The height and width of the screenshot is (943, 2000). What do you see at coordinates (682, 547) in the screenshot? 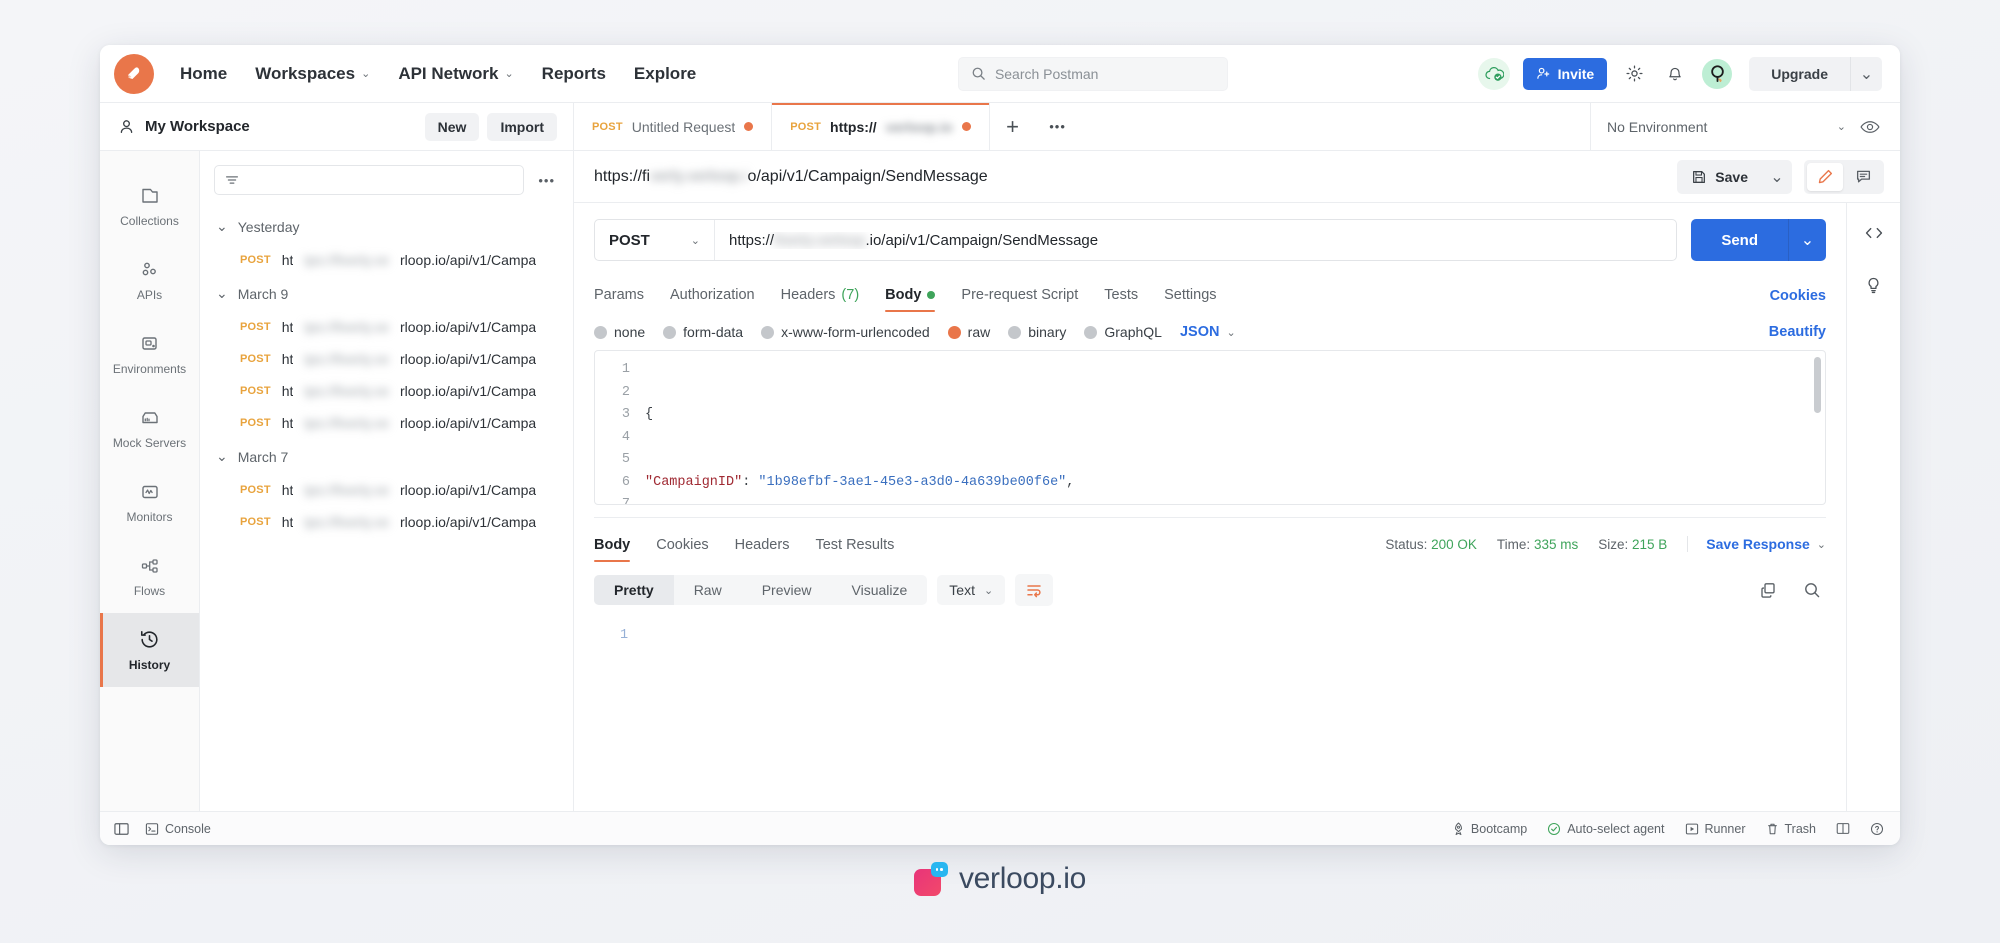
I see `response-tab-cookies: Cookies` at bounding box center [682, 547].